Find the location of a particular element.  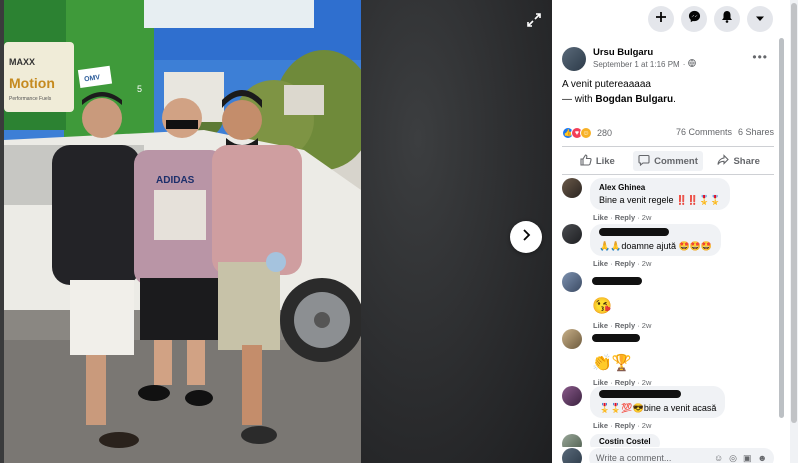

bell-icon is located at coordinates (727, 19).